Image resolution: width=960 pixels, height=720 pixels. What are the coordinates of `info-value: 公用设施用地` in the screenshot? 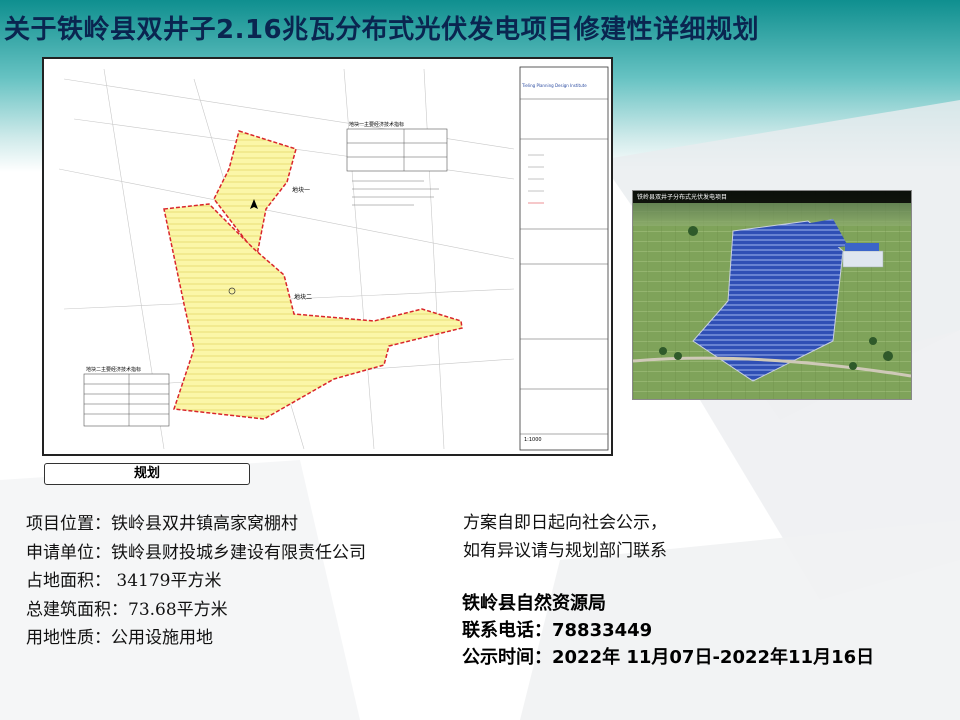 It's located at (162, 638).